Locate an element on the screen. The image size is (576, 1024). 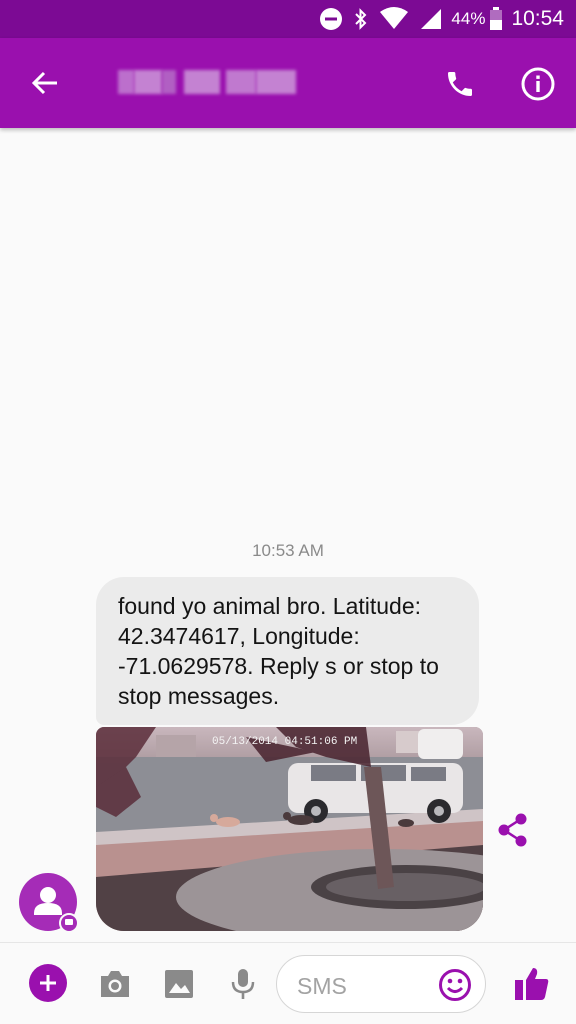
contact-avatar is located at coordinates (49, 903).